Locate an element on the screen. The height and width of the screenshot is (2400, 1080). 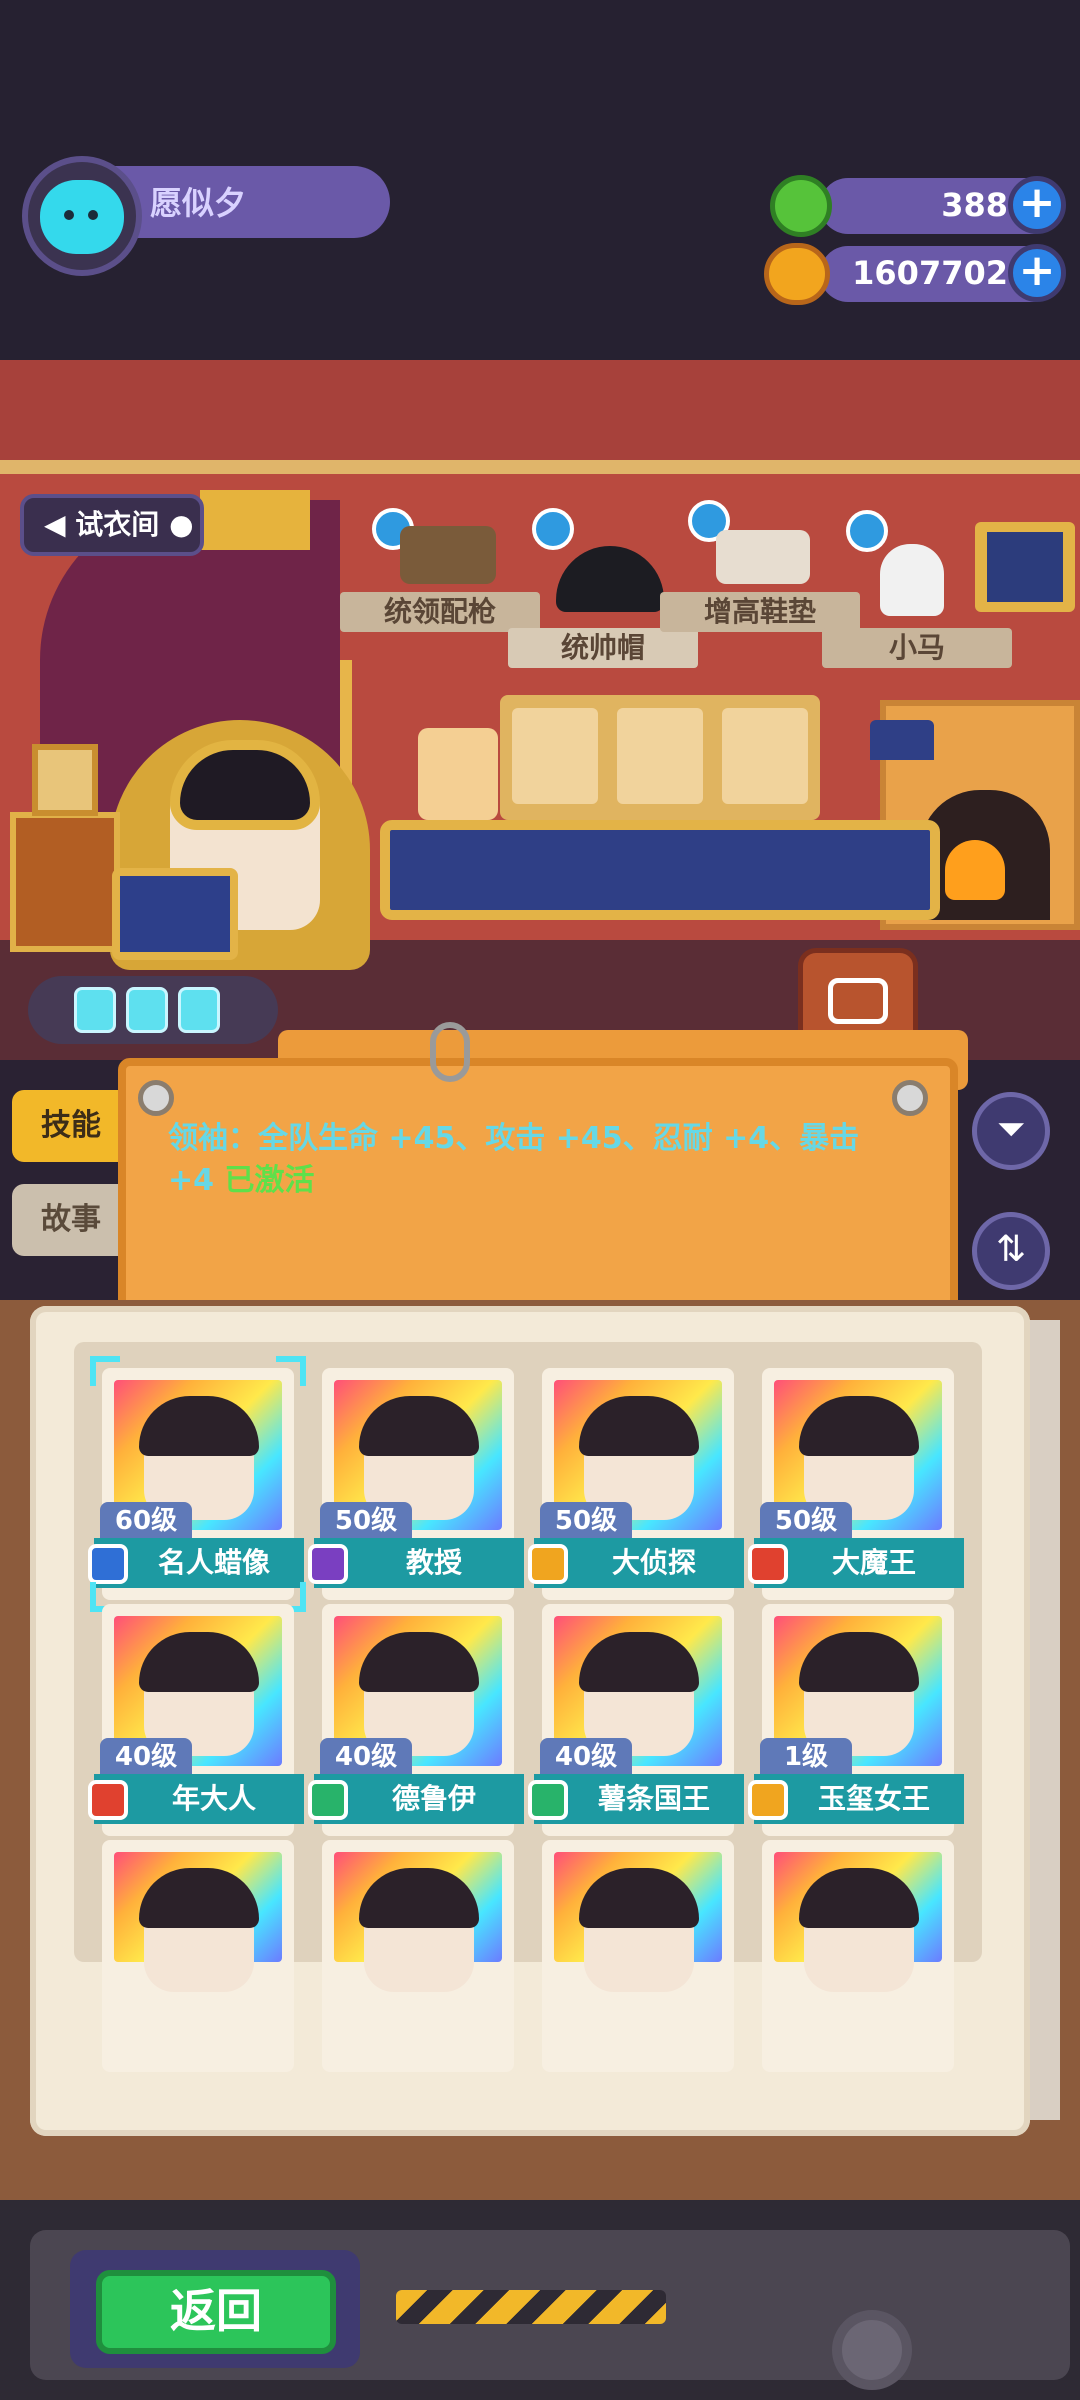
treasure-chest is located at coordinates (175, 914).